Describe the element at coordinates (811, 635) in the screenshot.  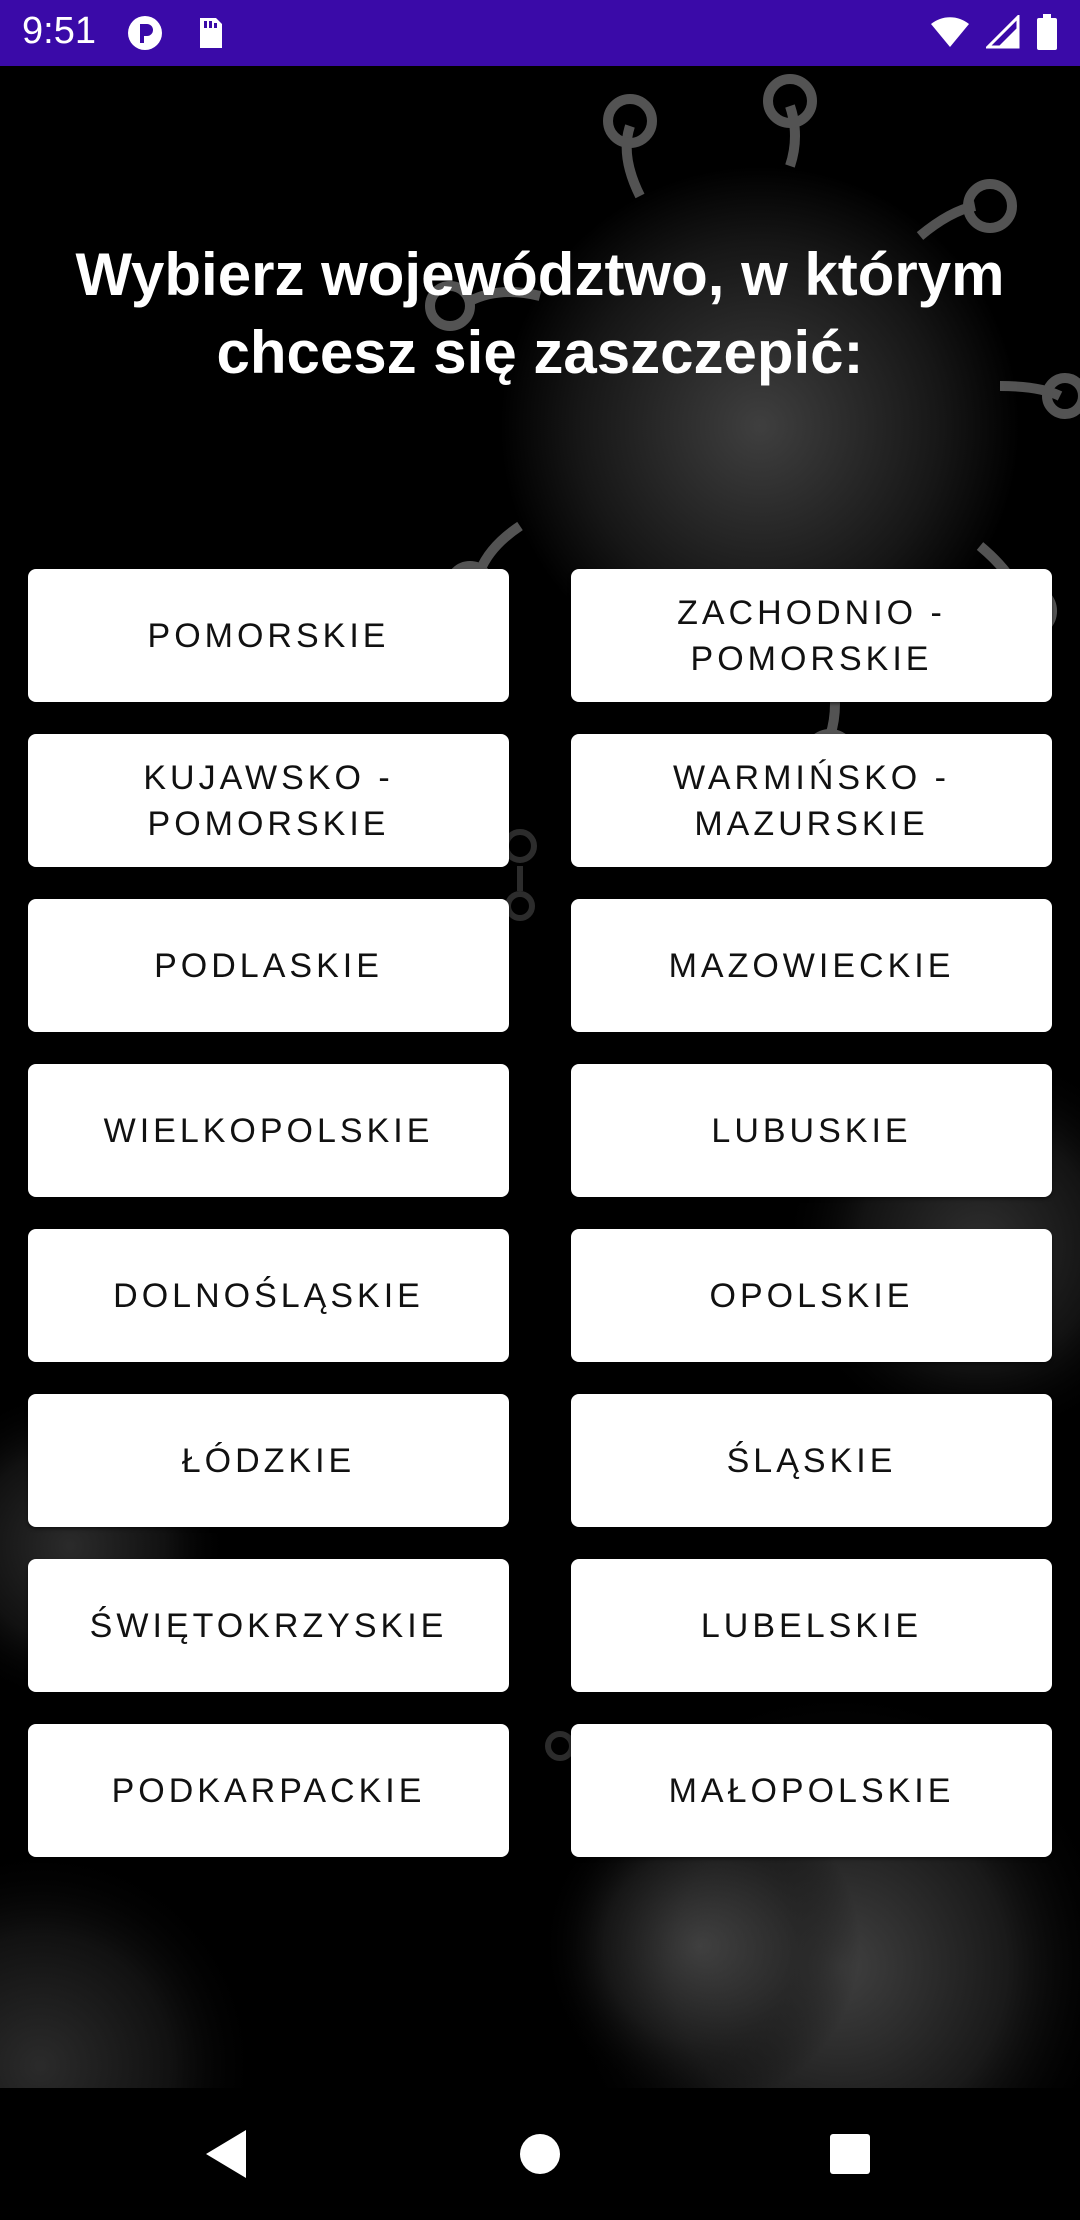
I see `region-button-zachodniopomorskie: ZACHODNIO - POMORSKIE` at that location.